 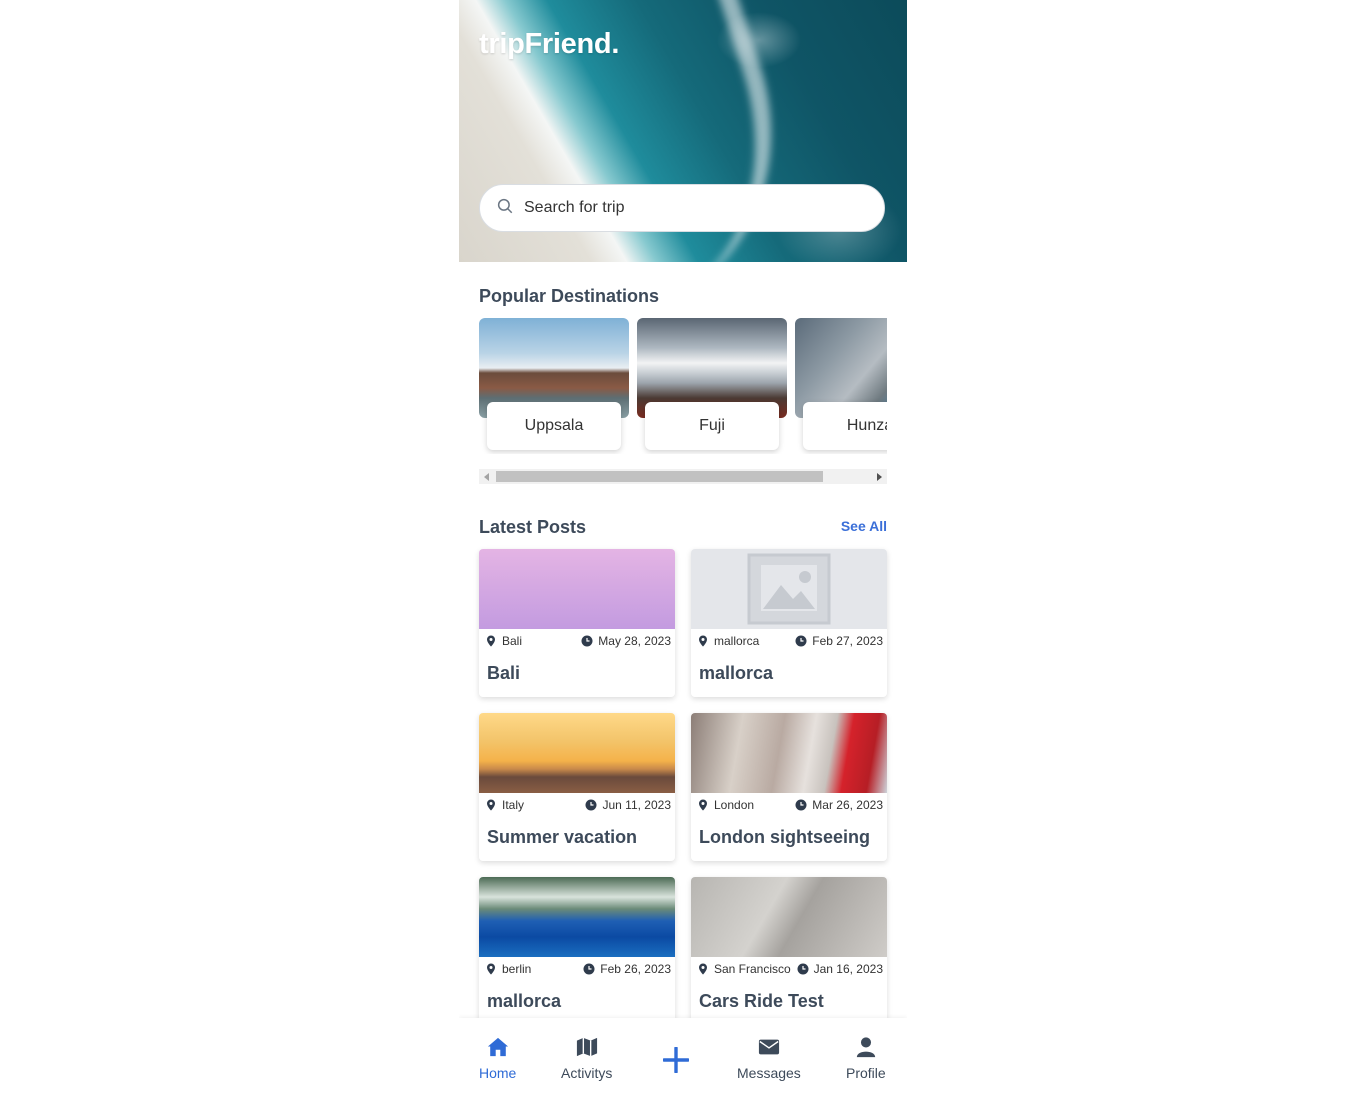 I want to click on post-card: berlin Feb 26, 2023 mallorca, so click(x=577, y=951).